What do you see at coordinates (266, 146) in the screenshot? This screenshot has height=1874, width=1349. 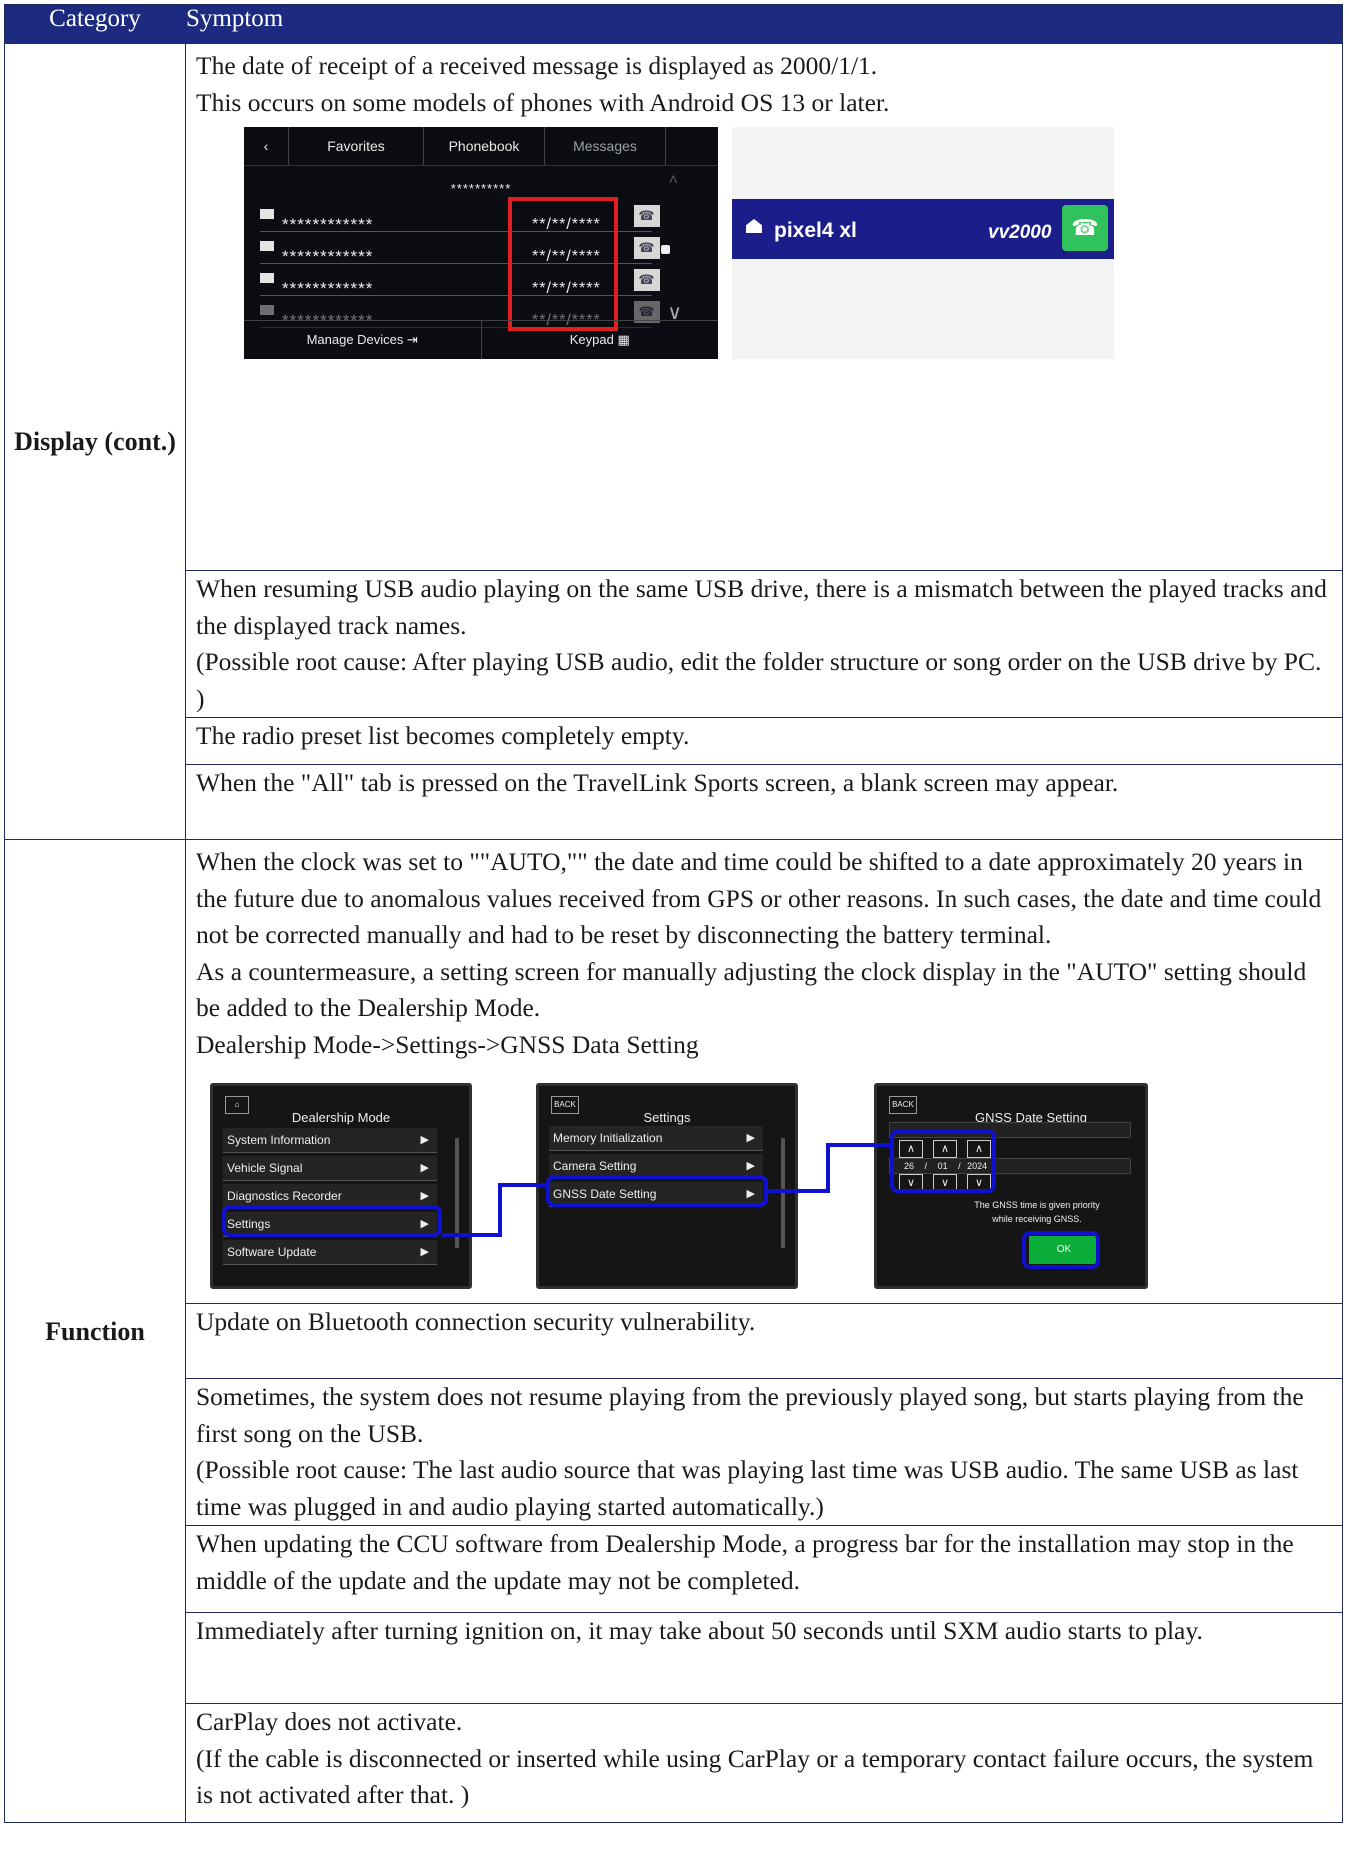 I see `back-arrow-icon: ‹` at bounding box center [266, 146].